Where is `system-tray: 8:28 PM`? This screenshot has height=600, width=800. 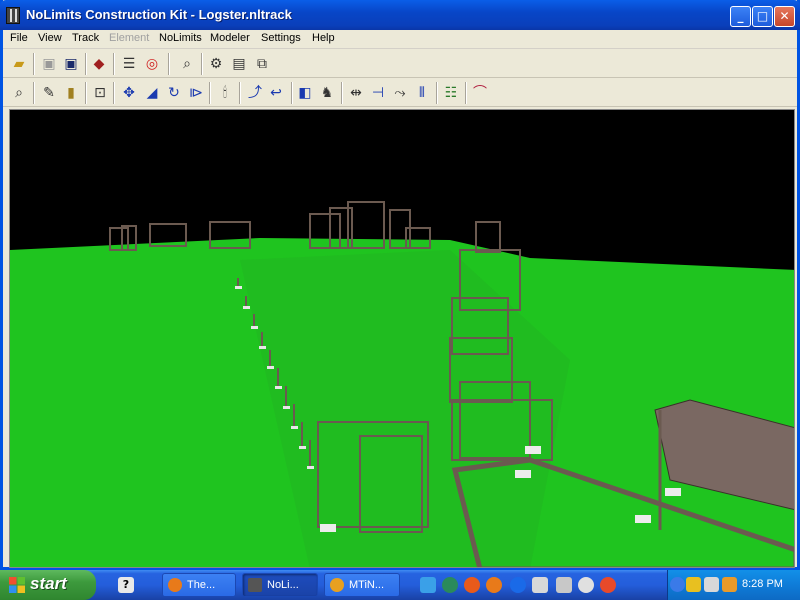
system-tray: 8:28 PM is located at coordinates (733, 585).